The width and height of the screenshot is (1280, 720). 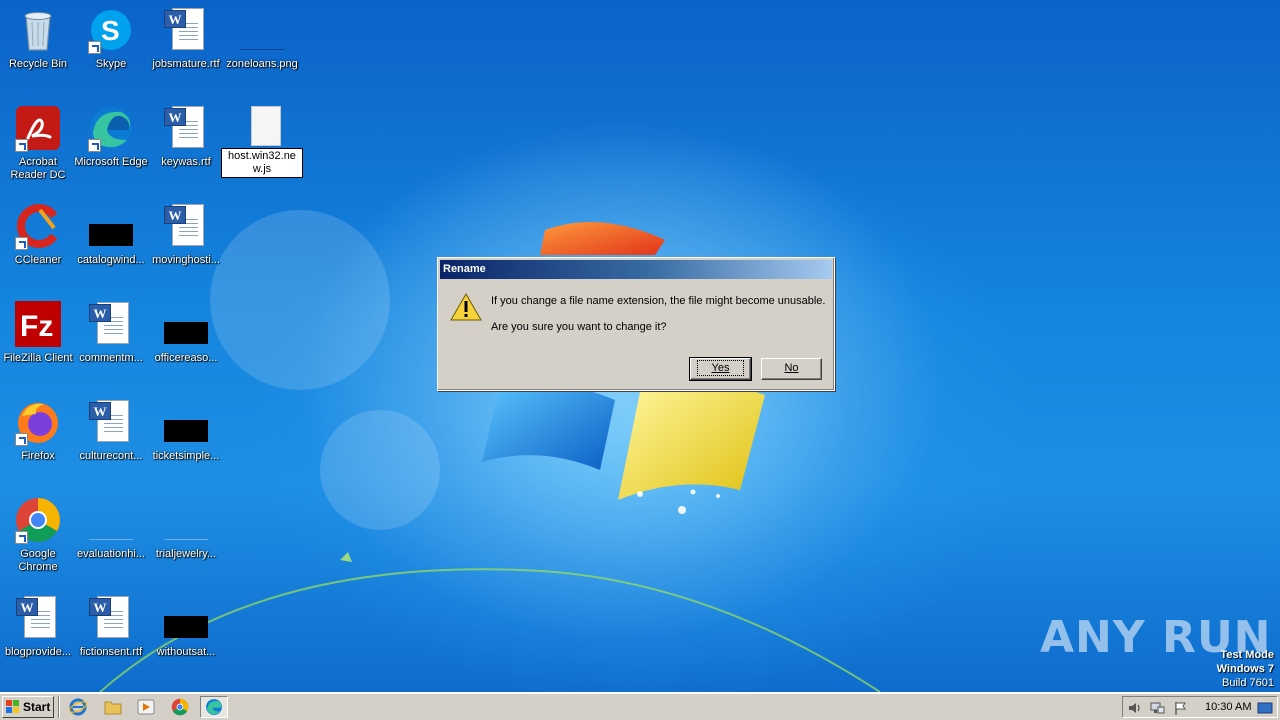 I want to click on icon-label: Recycle Bin, so click(x=38, y=64).